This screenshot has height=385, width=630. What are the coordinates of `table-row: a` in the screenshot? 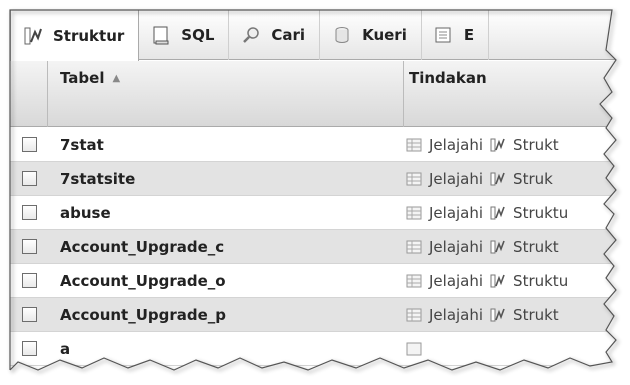 It's located at (316, 349).